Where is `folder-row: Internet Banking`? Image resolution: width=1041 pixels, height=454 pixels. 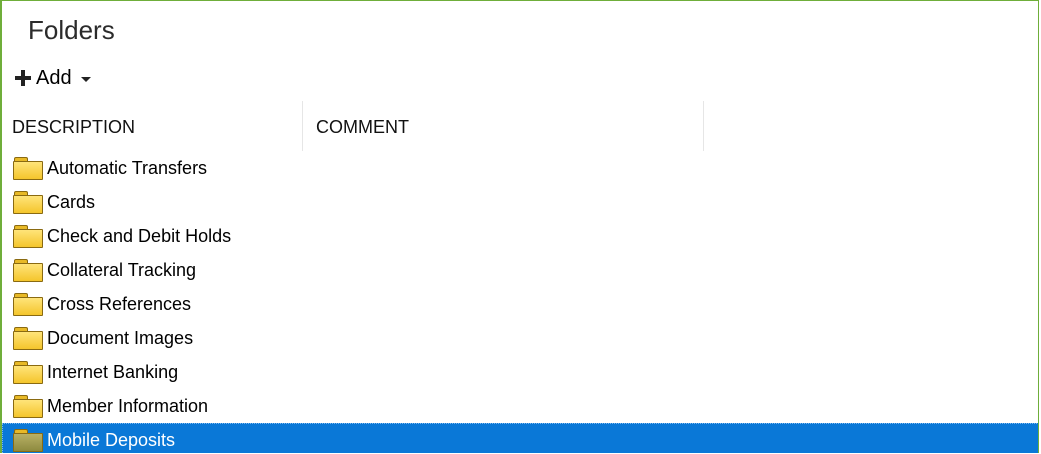 folder-row: Internet Banking is located at coordinates (520, 372).